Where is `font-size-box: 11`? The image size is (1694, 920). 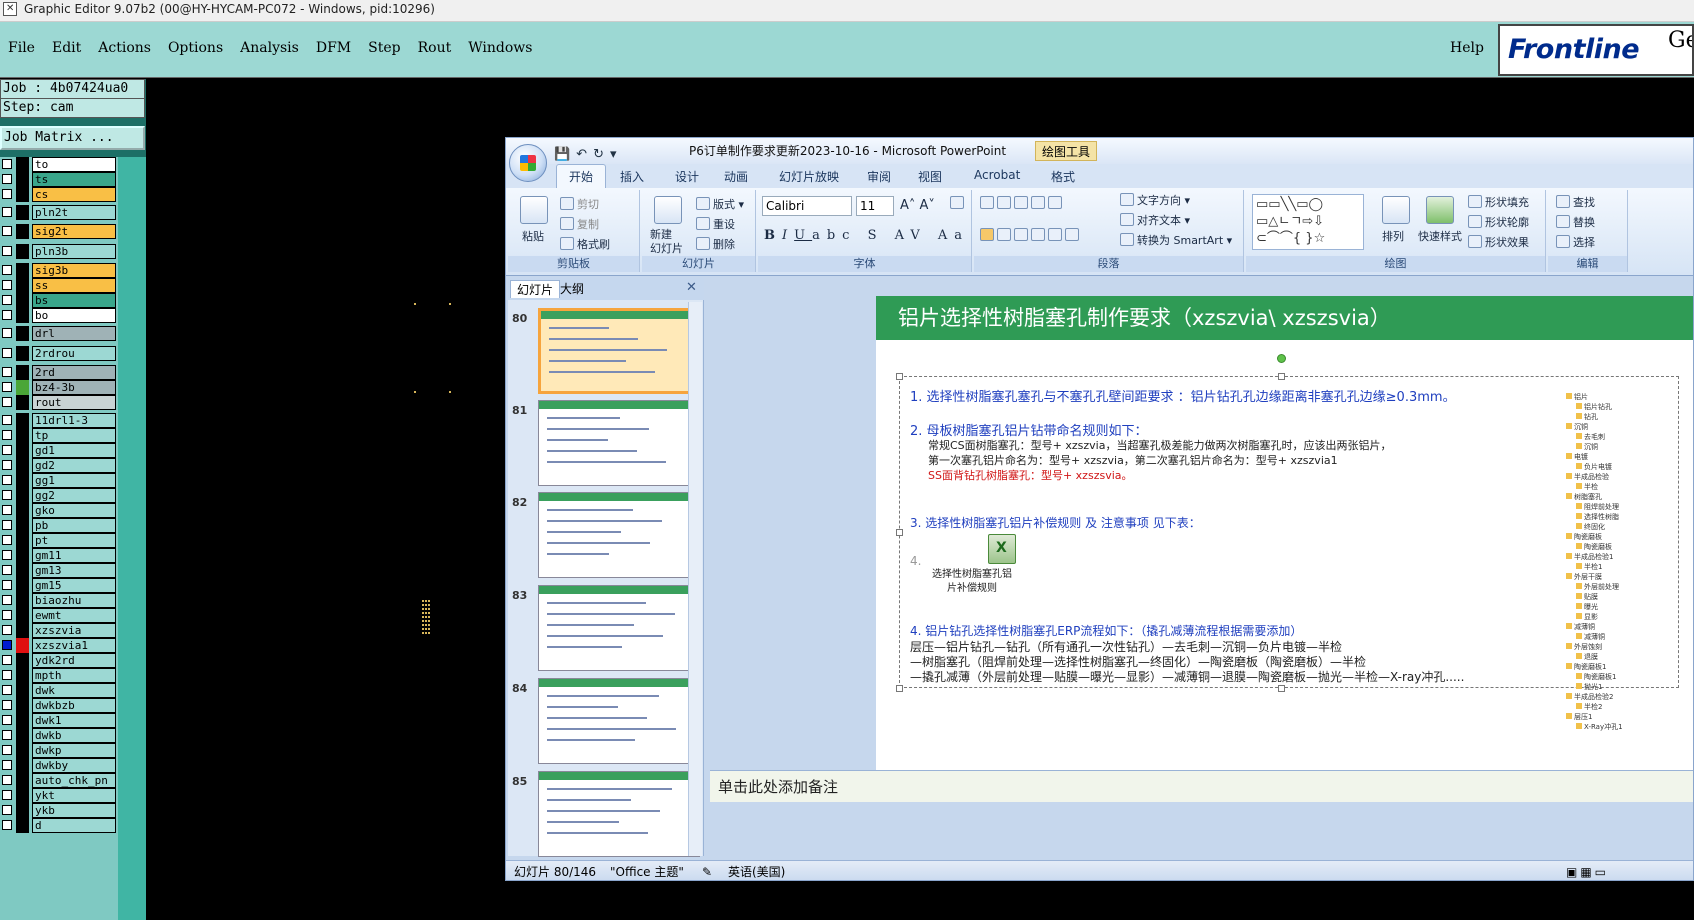 font-size-box: 11 is located at coordinates (875, 206).